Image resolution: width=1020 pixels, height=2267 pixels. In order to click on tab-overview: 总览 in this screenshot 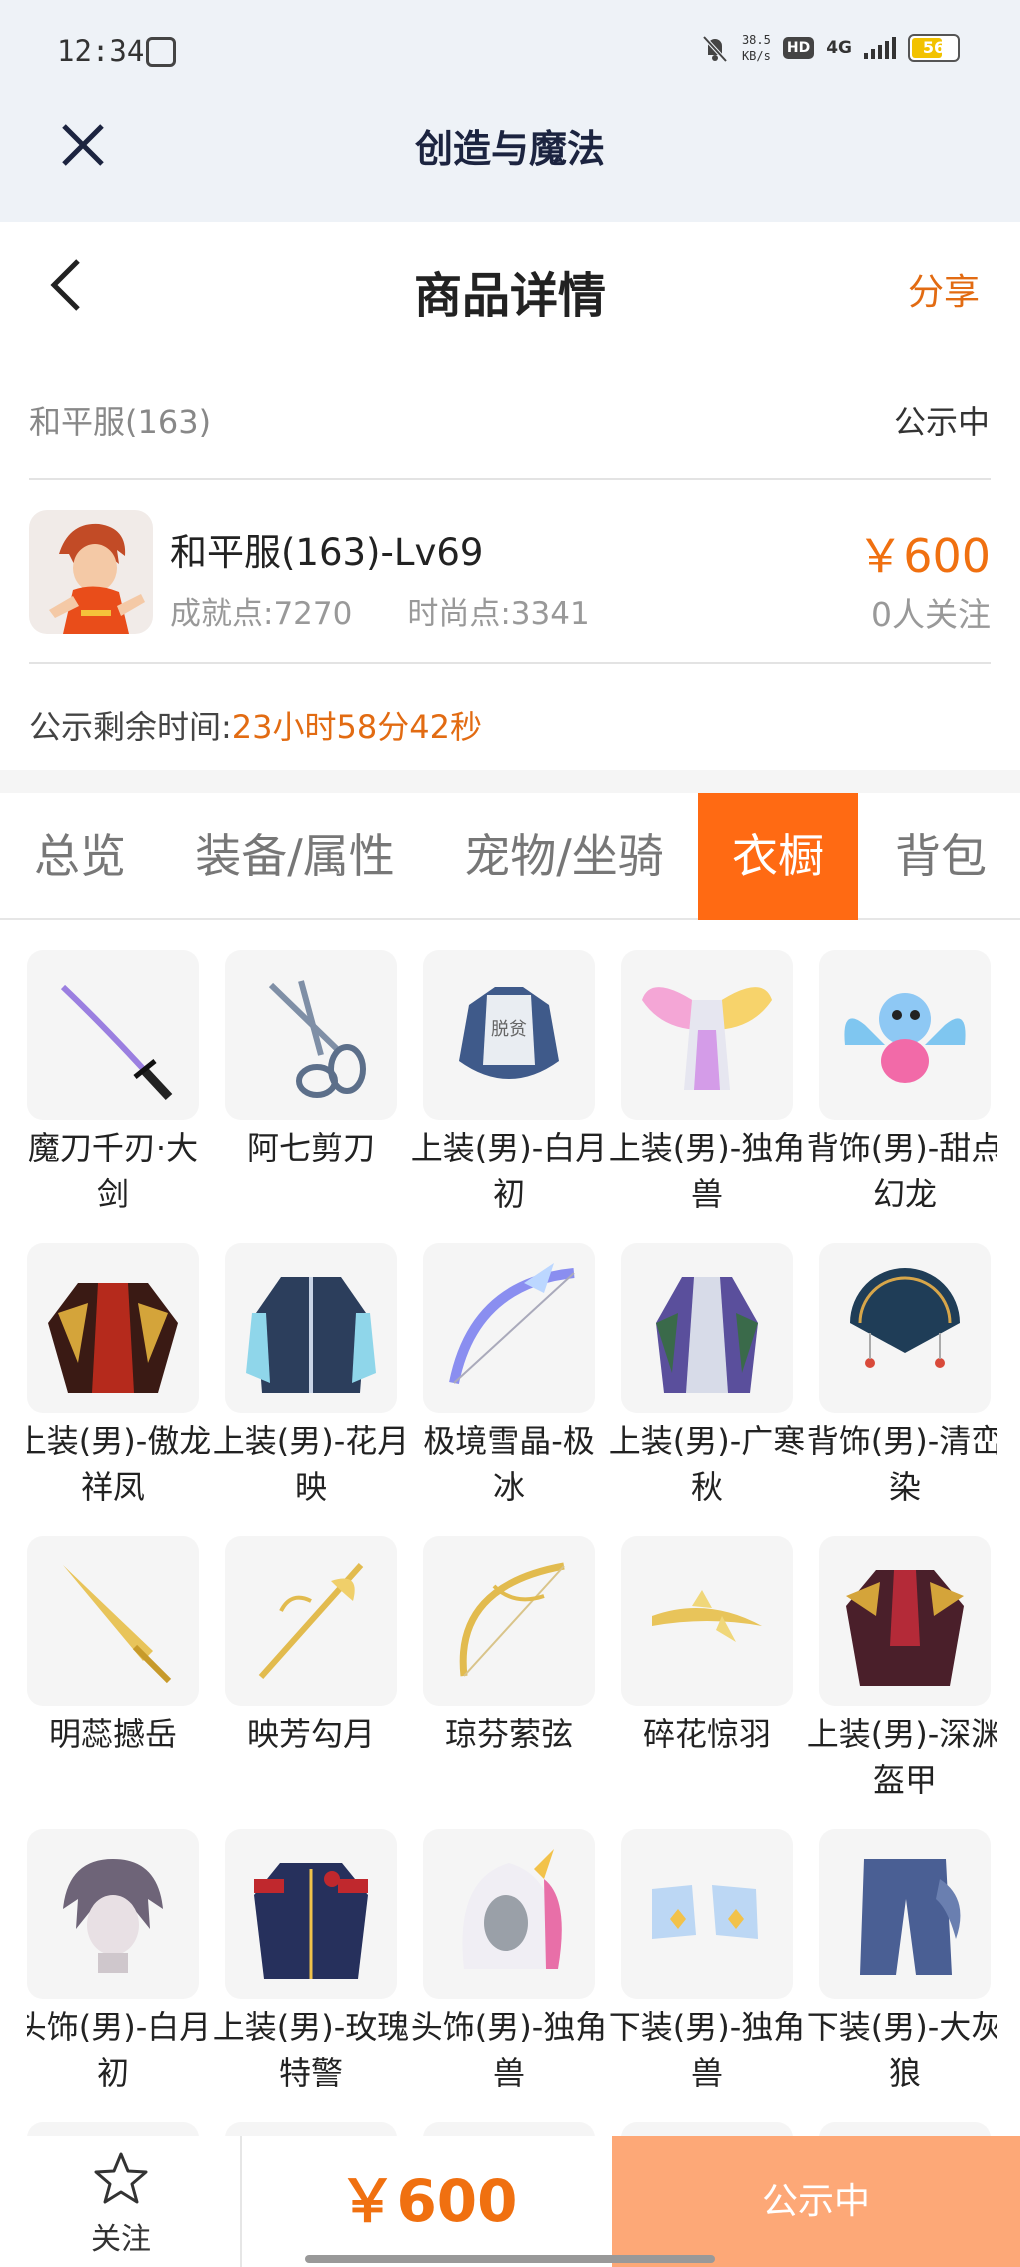, I will do `click(80, 856)`.